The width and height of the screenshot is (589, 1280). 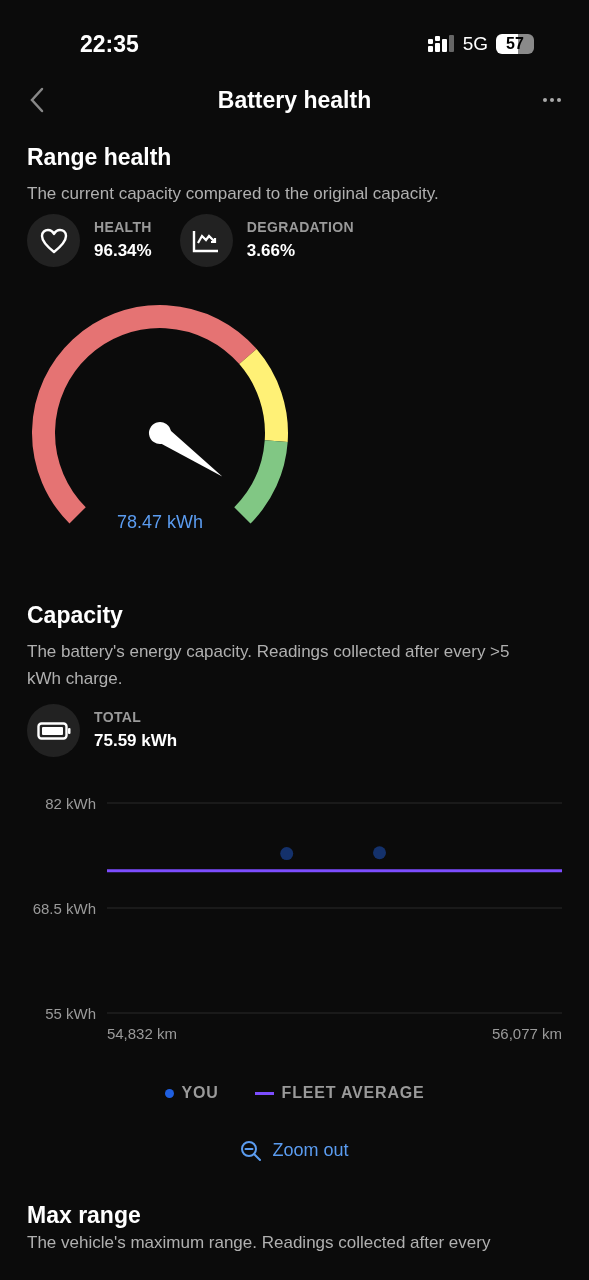 What do you see at coordinates (159, 522) in the screenshot?
I see `gauge-reading: 78.47 kWh` at bounding box center [159, 522].